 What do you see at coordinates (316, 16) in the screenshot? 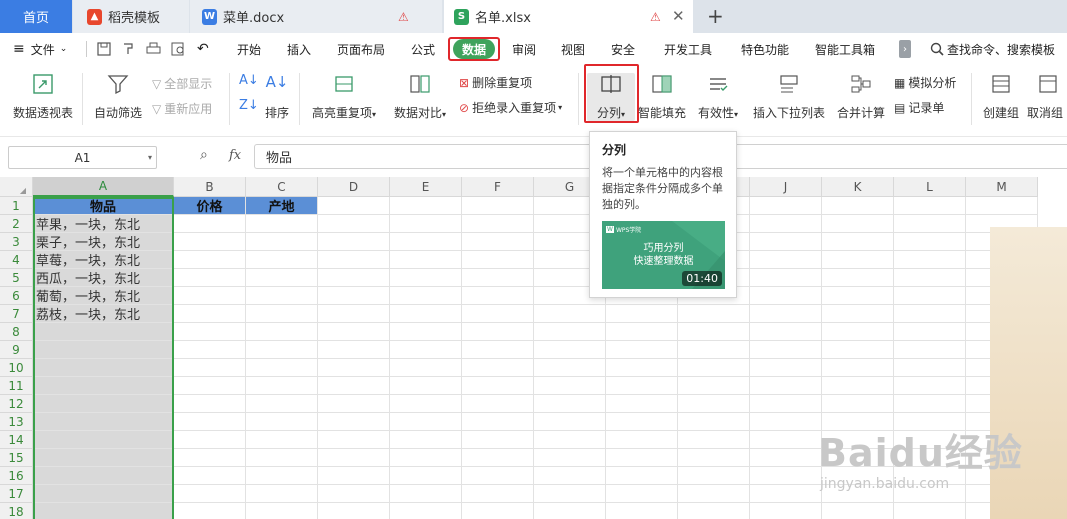
I see `tab-docx-file: W 菜单.docx ⚠` at bounding box center [316, 16].